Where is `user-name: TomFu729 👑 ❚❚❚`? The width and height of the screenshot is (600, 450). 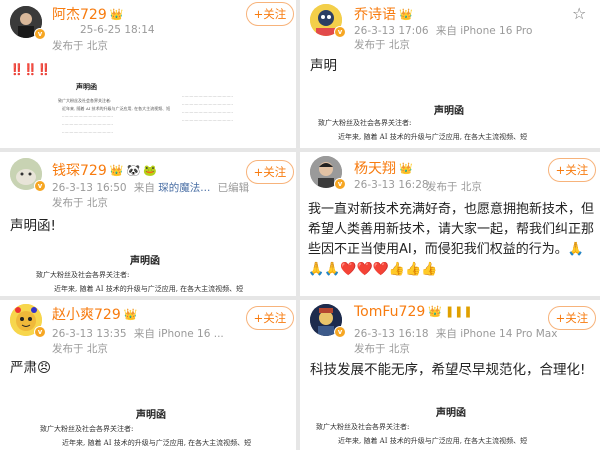 user-name: TomFu729 👑 ❚❚❚ is located at coordinates (413, 312).